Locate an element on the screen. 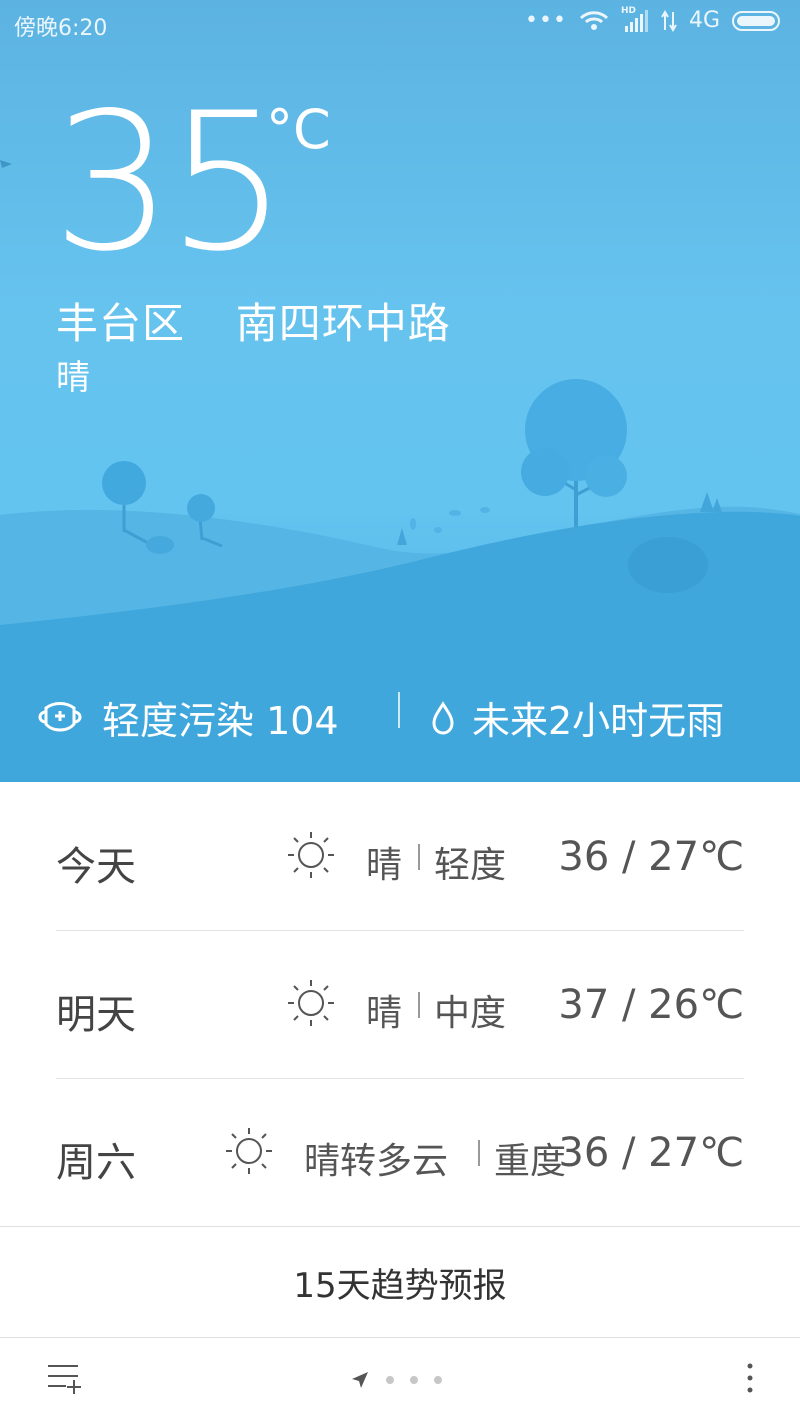  status-time: 傍晚6:20 is located at coordinates (61, 28).